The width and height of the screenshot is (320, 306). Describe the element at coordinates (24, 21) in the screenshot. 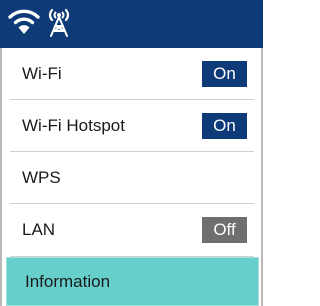

I see `wifi-icon` at that location.